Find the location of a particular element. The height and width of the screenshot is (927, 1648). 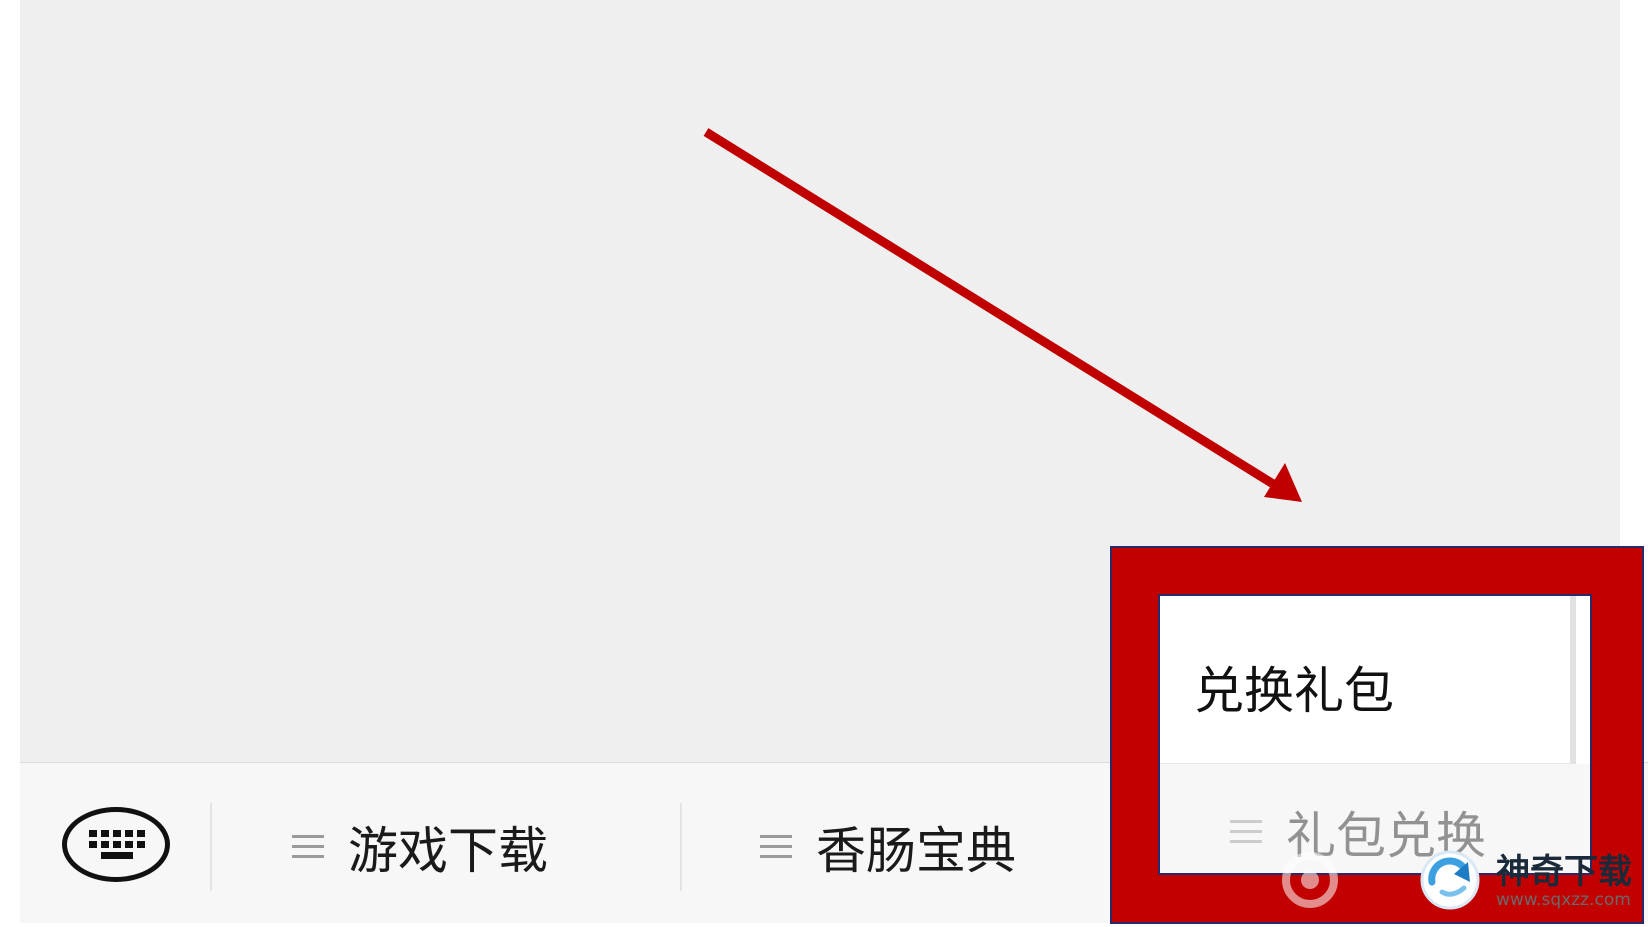

menu-item-sausage-guide: 香肠宝典 is located at coordinates (888, 847).